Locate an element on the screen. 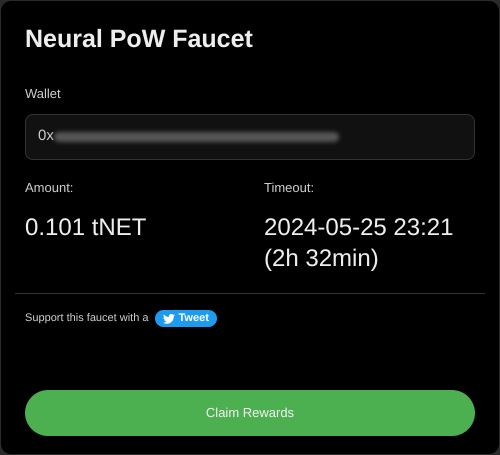 The image size is (500, 455). tweet-button: Tweet is located at coordinates (185, 318).